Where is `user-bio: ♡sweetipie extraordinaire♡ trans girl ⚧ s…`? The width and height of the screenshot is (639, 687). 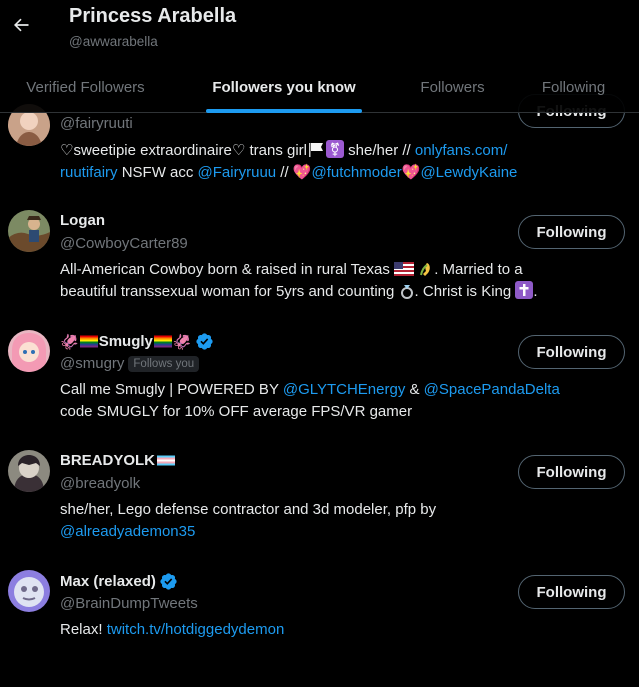
user-bio: ♡sweetipie extraordinaire♡ trans girl ⚧ s… is located at coordinates (340, 162).